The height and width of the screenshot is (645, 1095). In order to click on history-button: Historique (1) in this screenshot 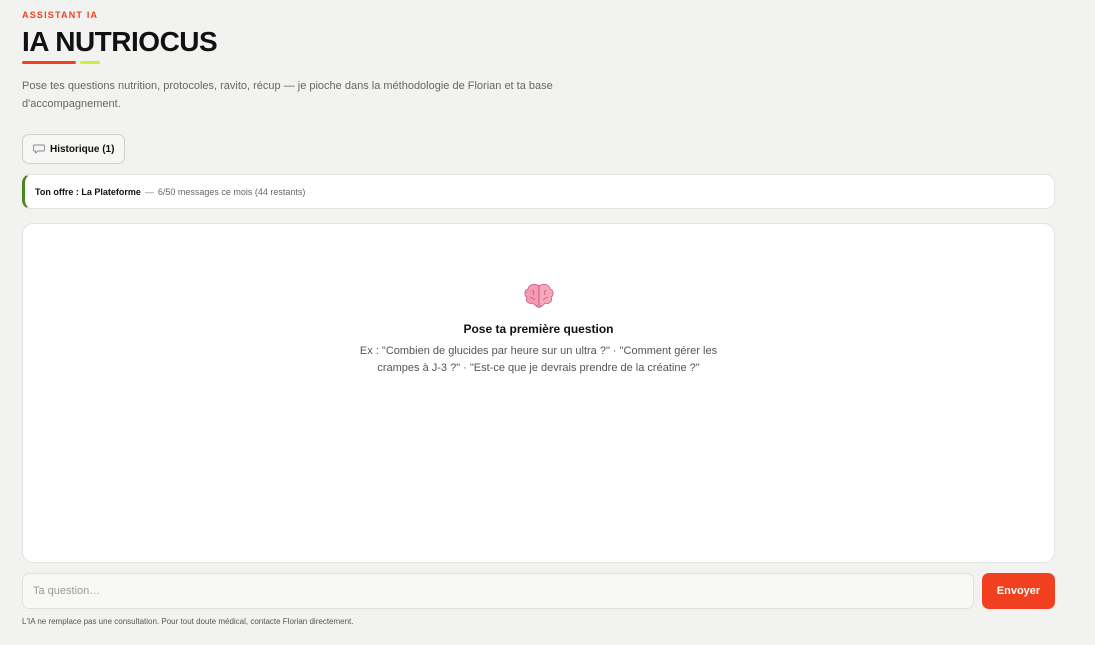, I will do `click(74, 149)`.